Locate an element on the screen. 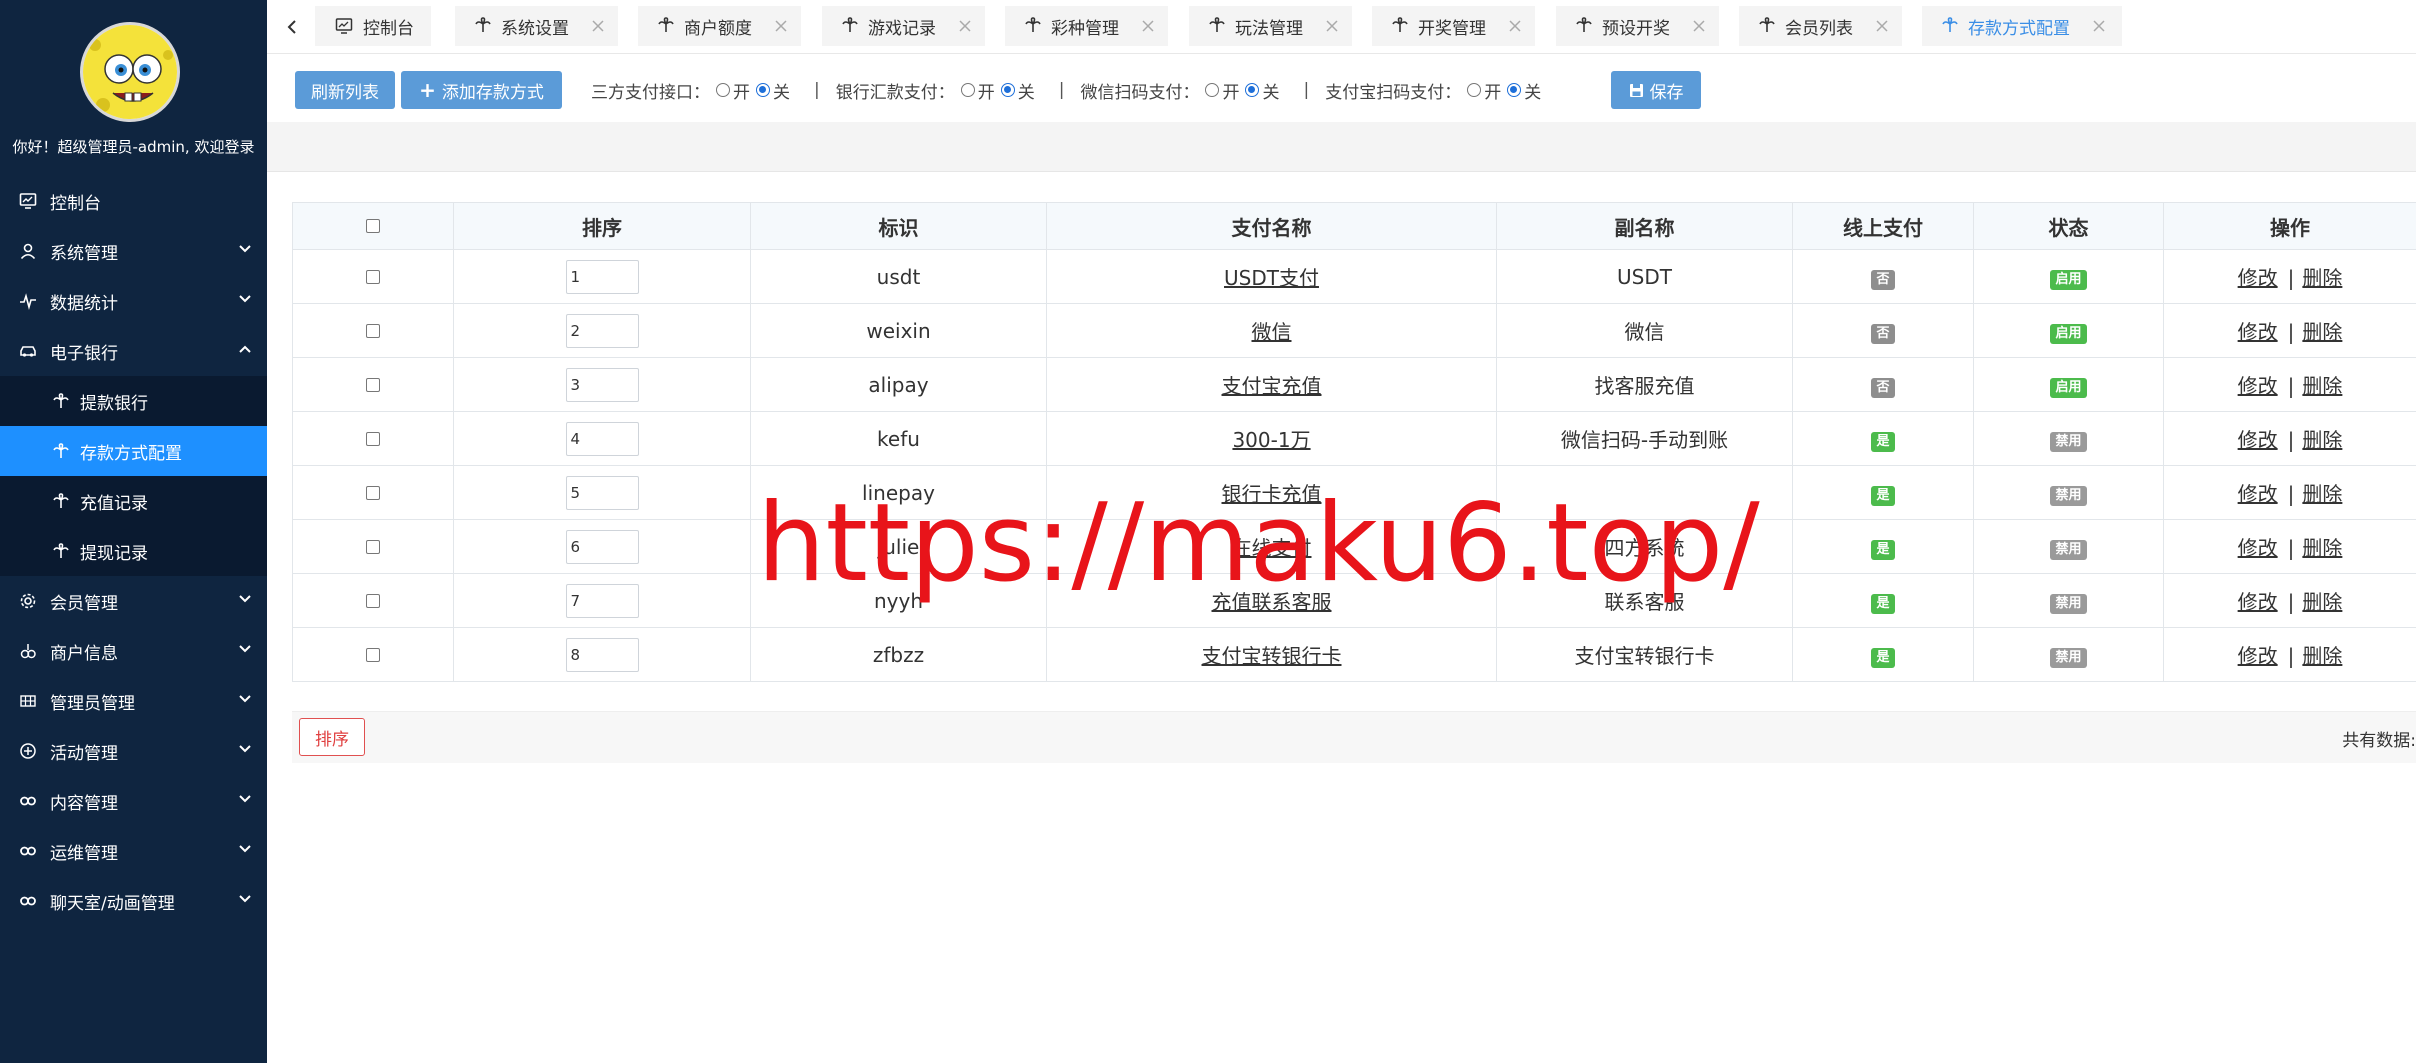  payment-name-link: 支付宝充值 is located at coordinates (1272, 386).